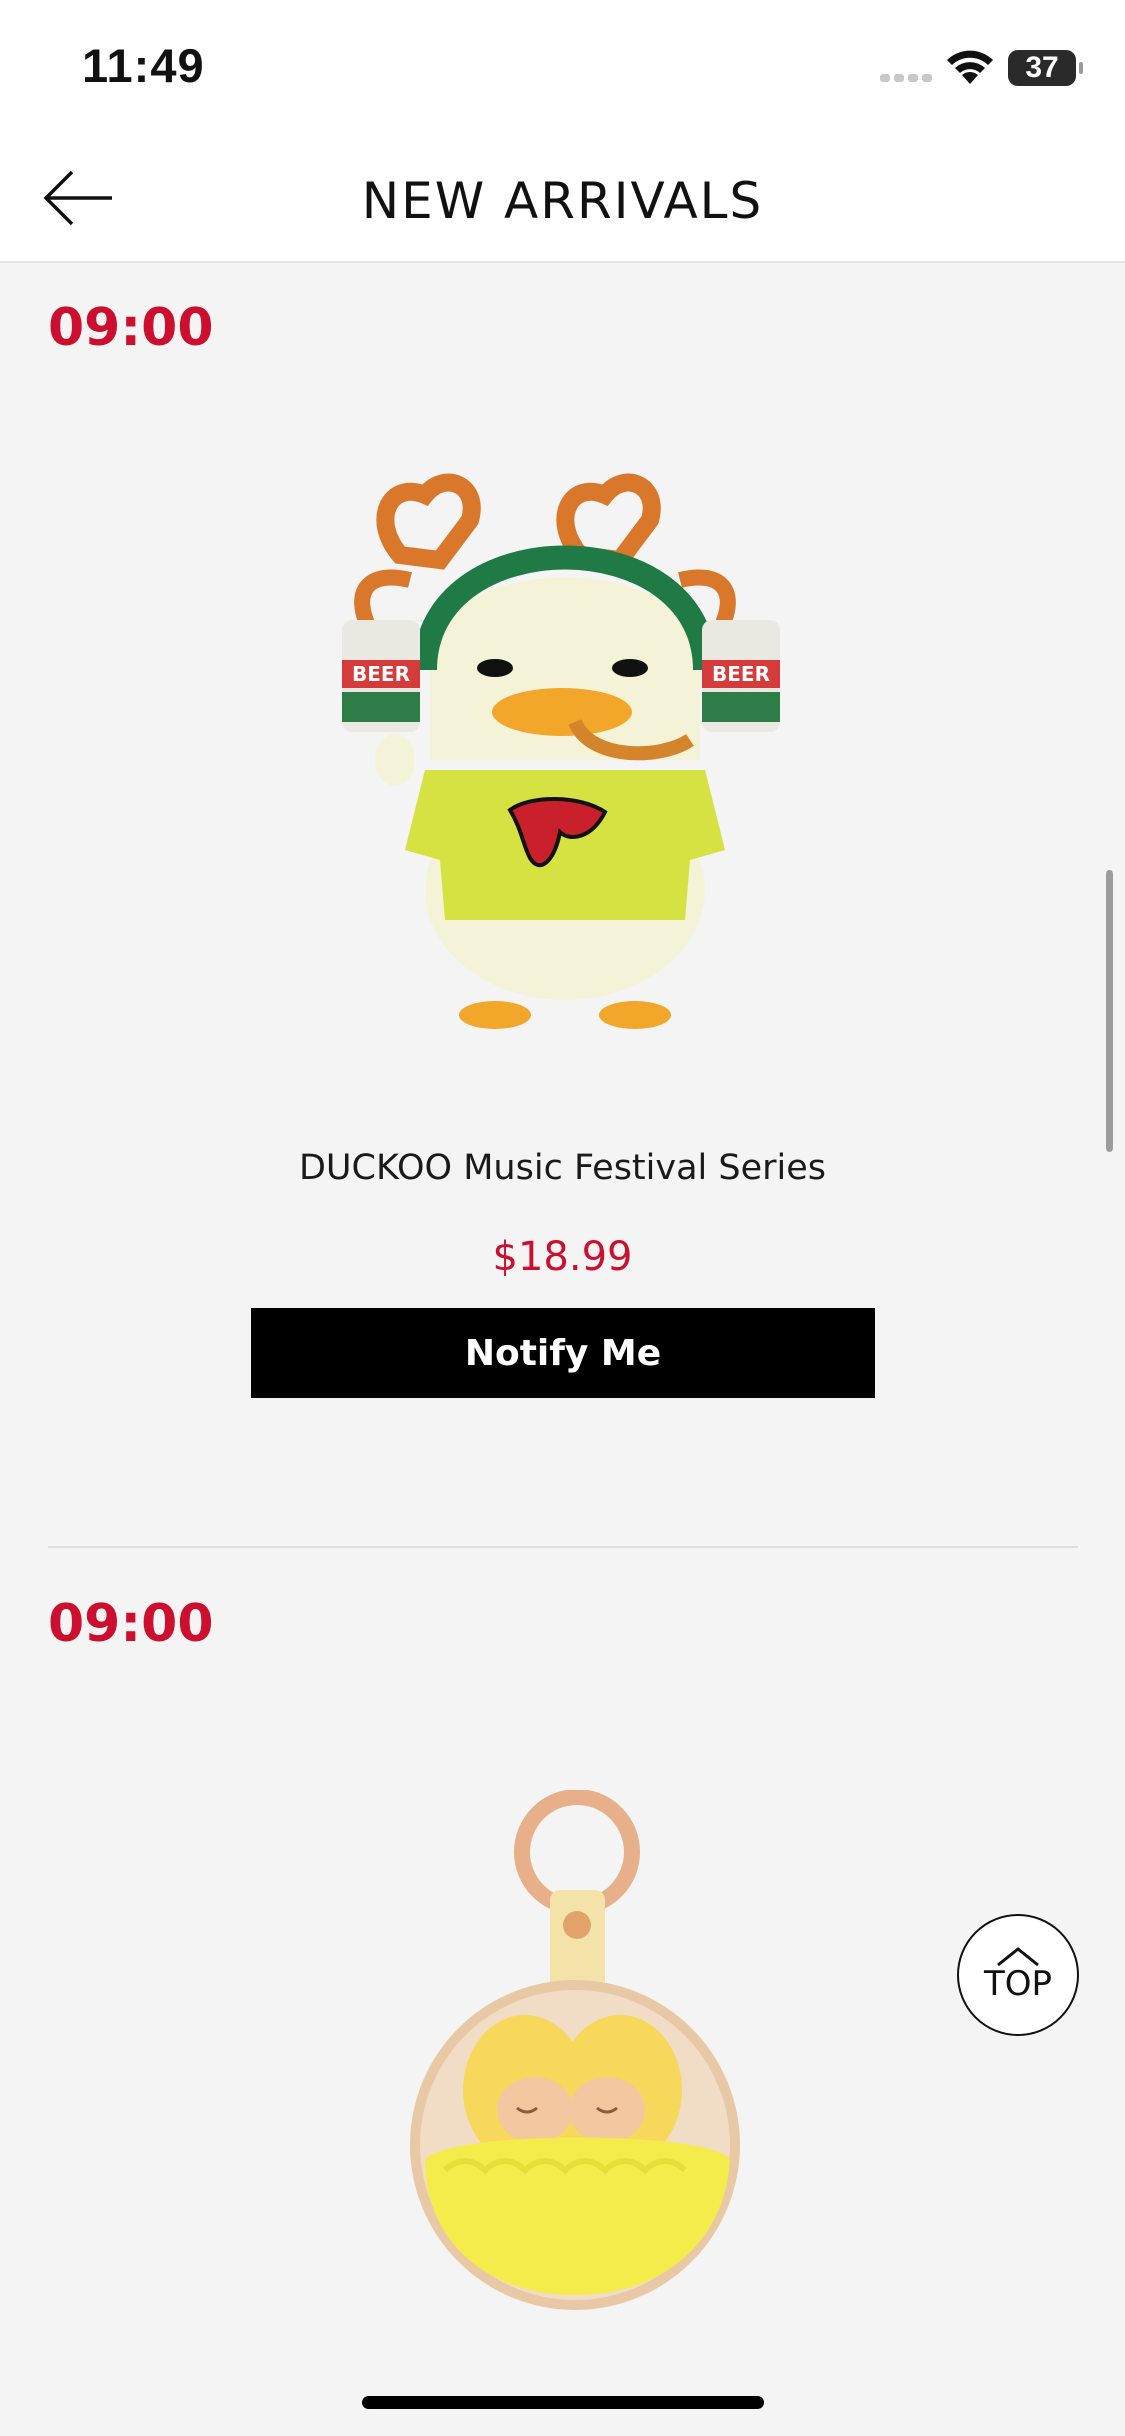  Describe the element at coordinates (565, 2050) in the screenshot. I see `keychain-plush-image` at that location.